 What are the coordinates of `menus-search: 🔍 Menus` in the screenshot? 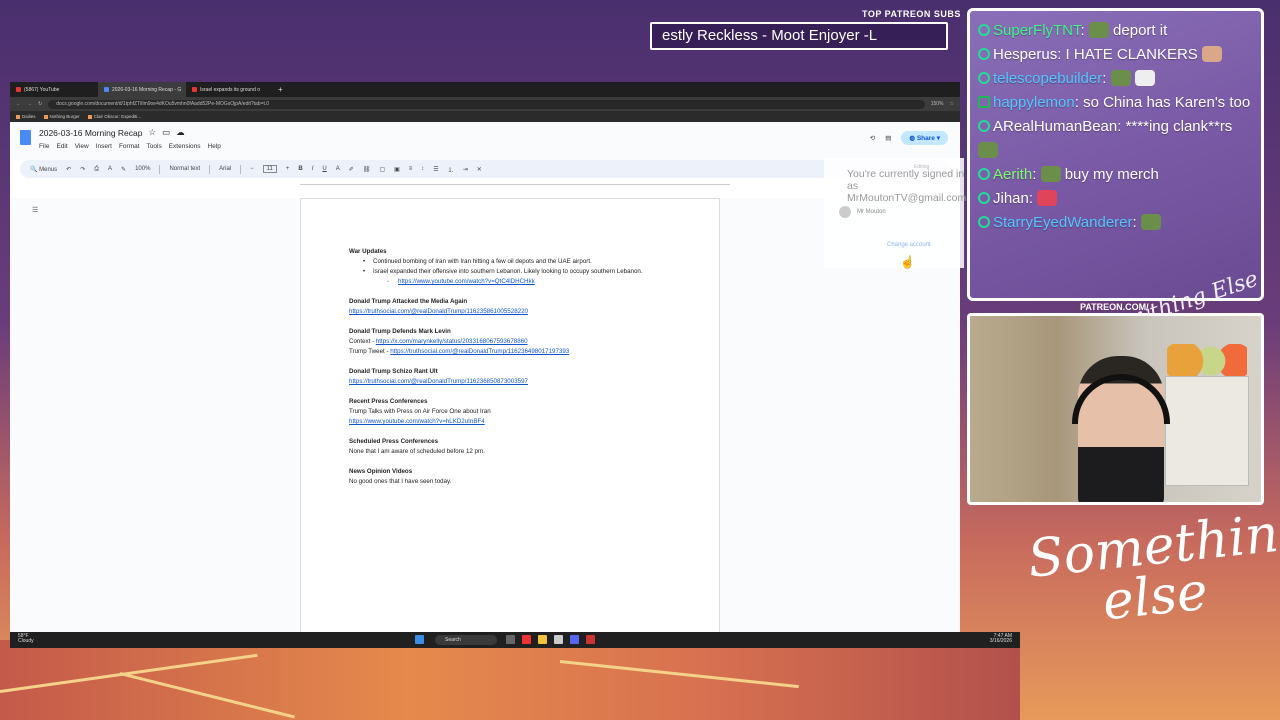 It's located at (43, 169).